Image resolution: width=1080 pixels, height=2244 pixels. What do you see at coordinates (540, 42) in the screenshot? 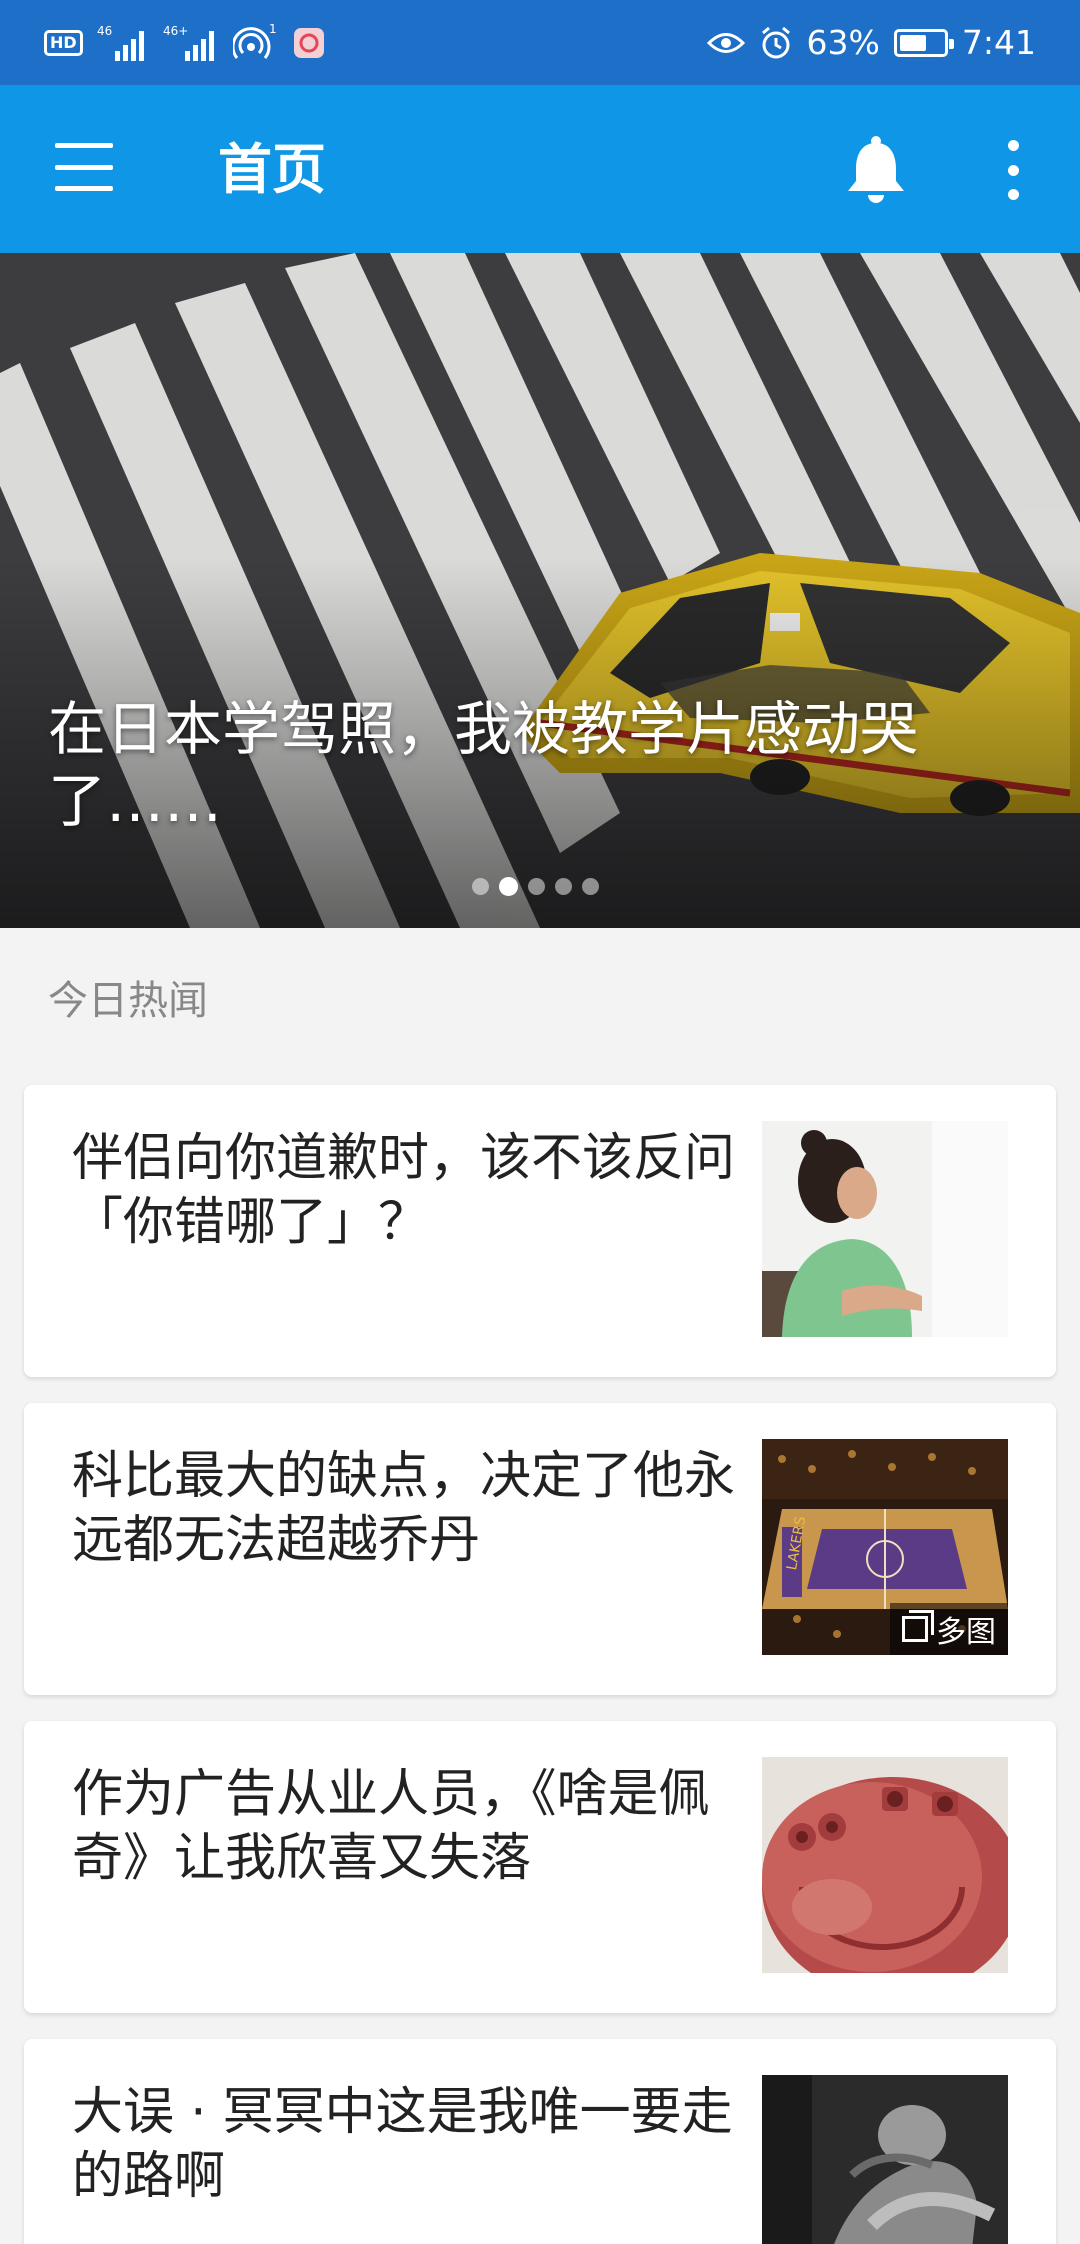
I see `status-bar: HD 46 46+ 1 63% 7:41` at bounding box center [540, 42].